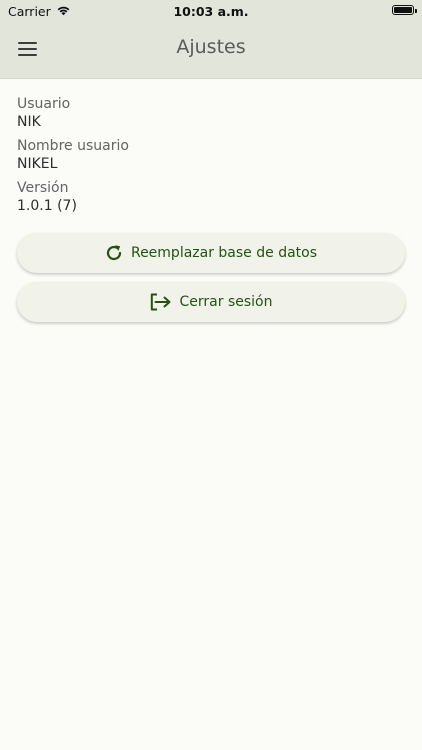 This screenshot has width=422, height=750. Describe the element at coordinates (44, 104) in the screenshot. I see `user-label: Usuario` at that location.